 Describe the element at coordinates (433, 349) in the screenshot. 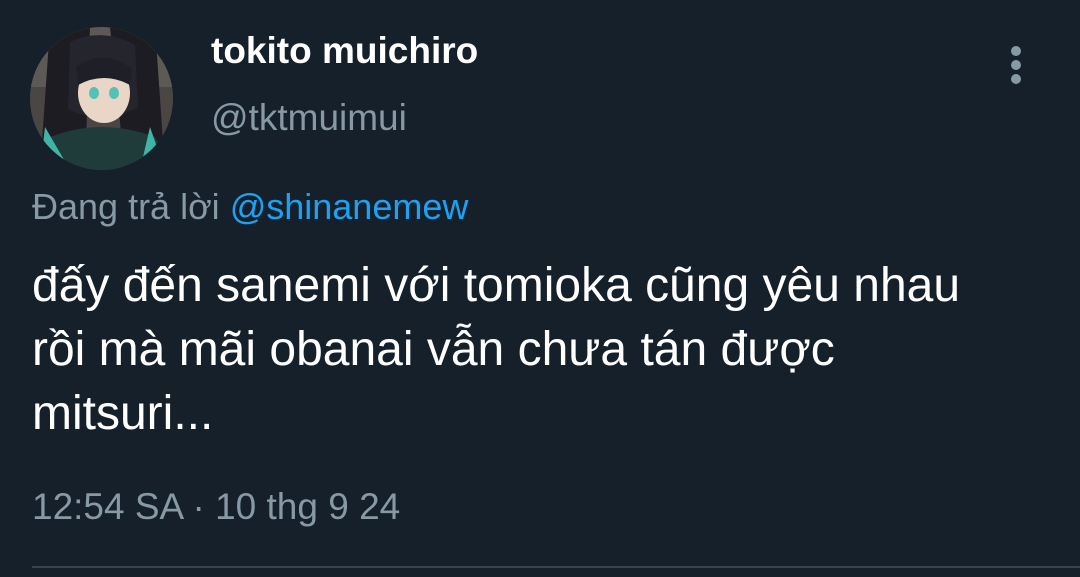

I see `tweet-text-line: rồi mà mãi obanai vẫn chưa tán được` at that location.